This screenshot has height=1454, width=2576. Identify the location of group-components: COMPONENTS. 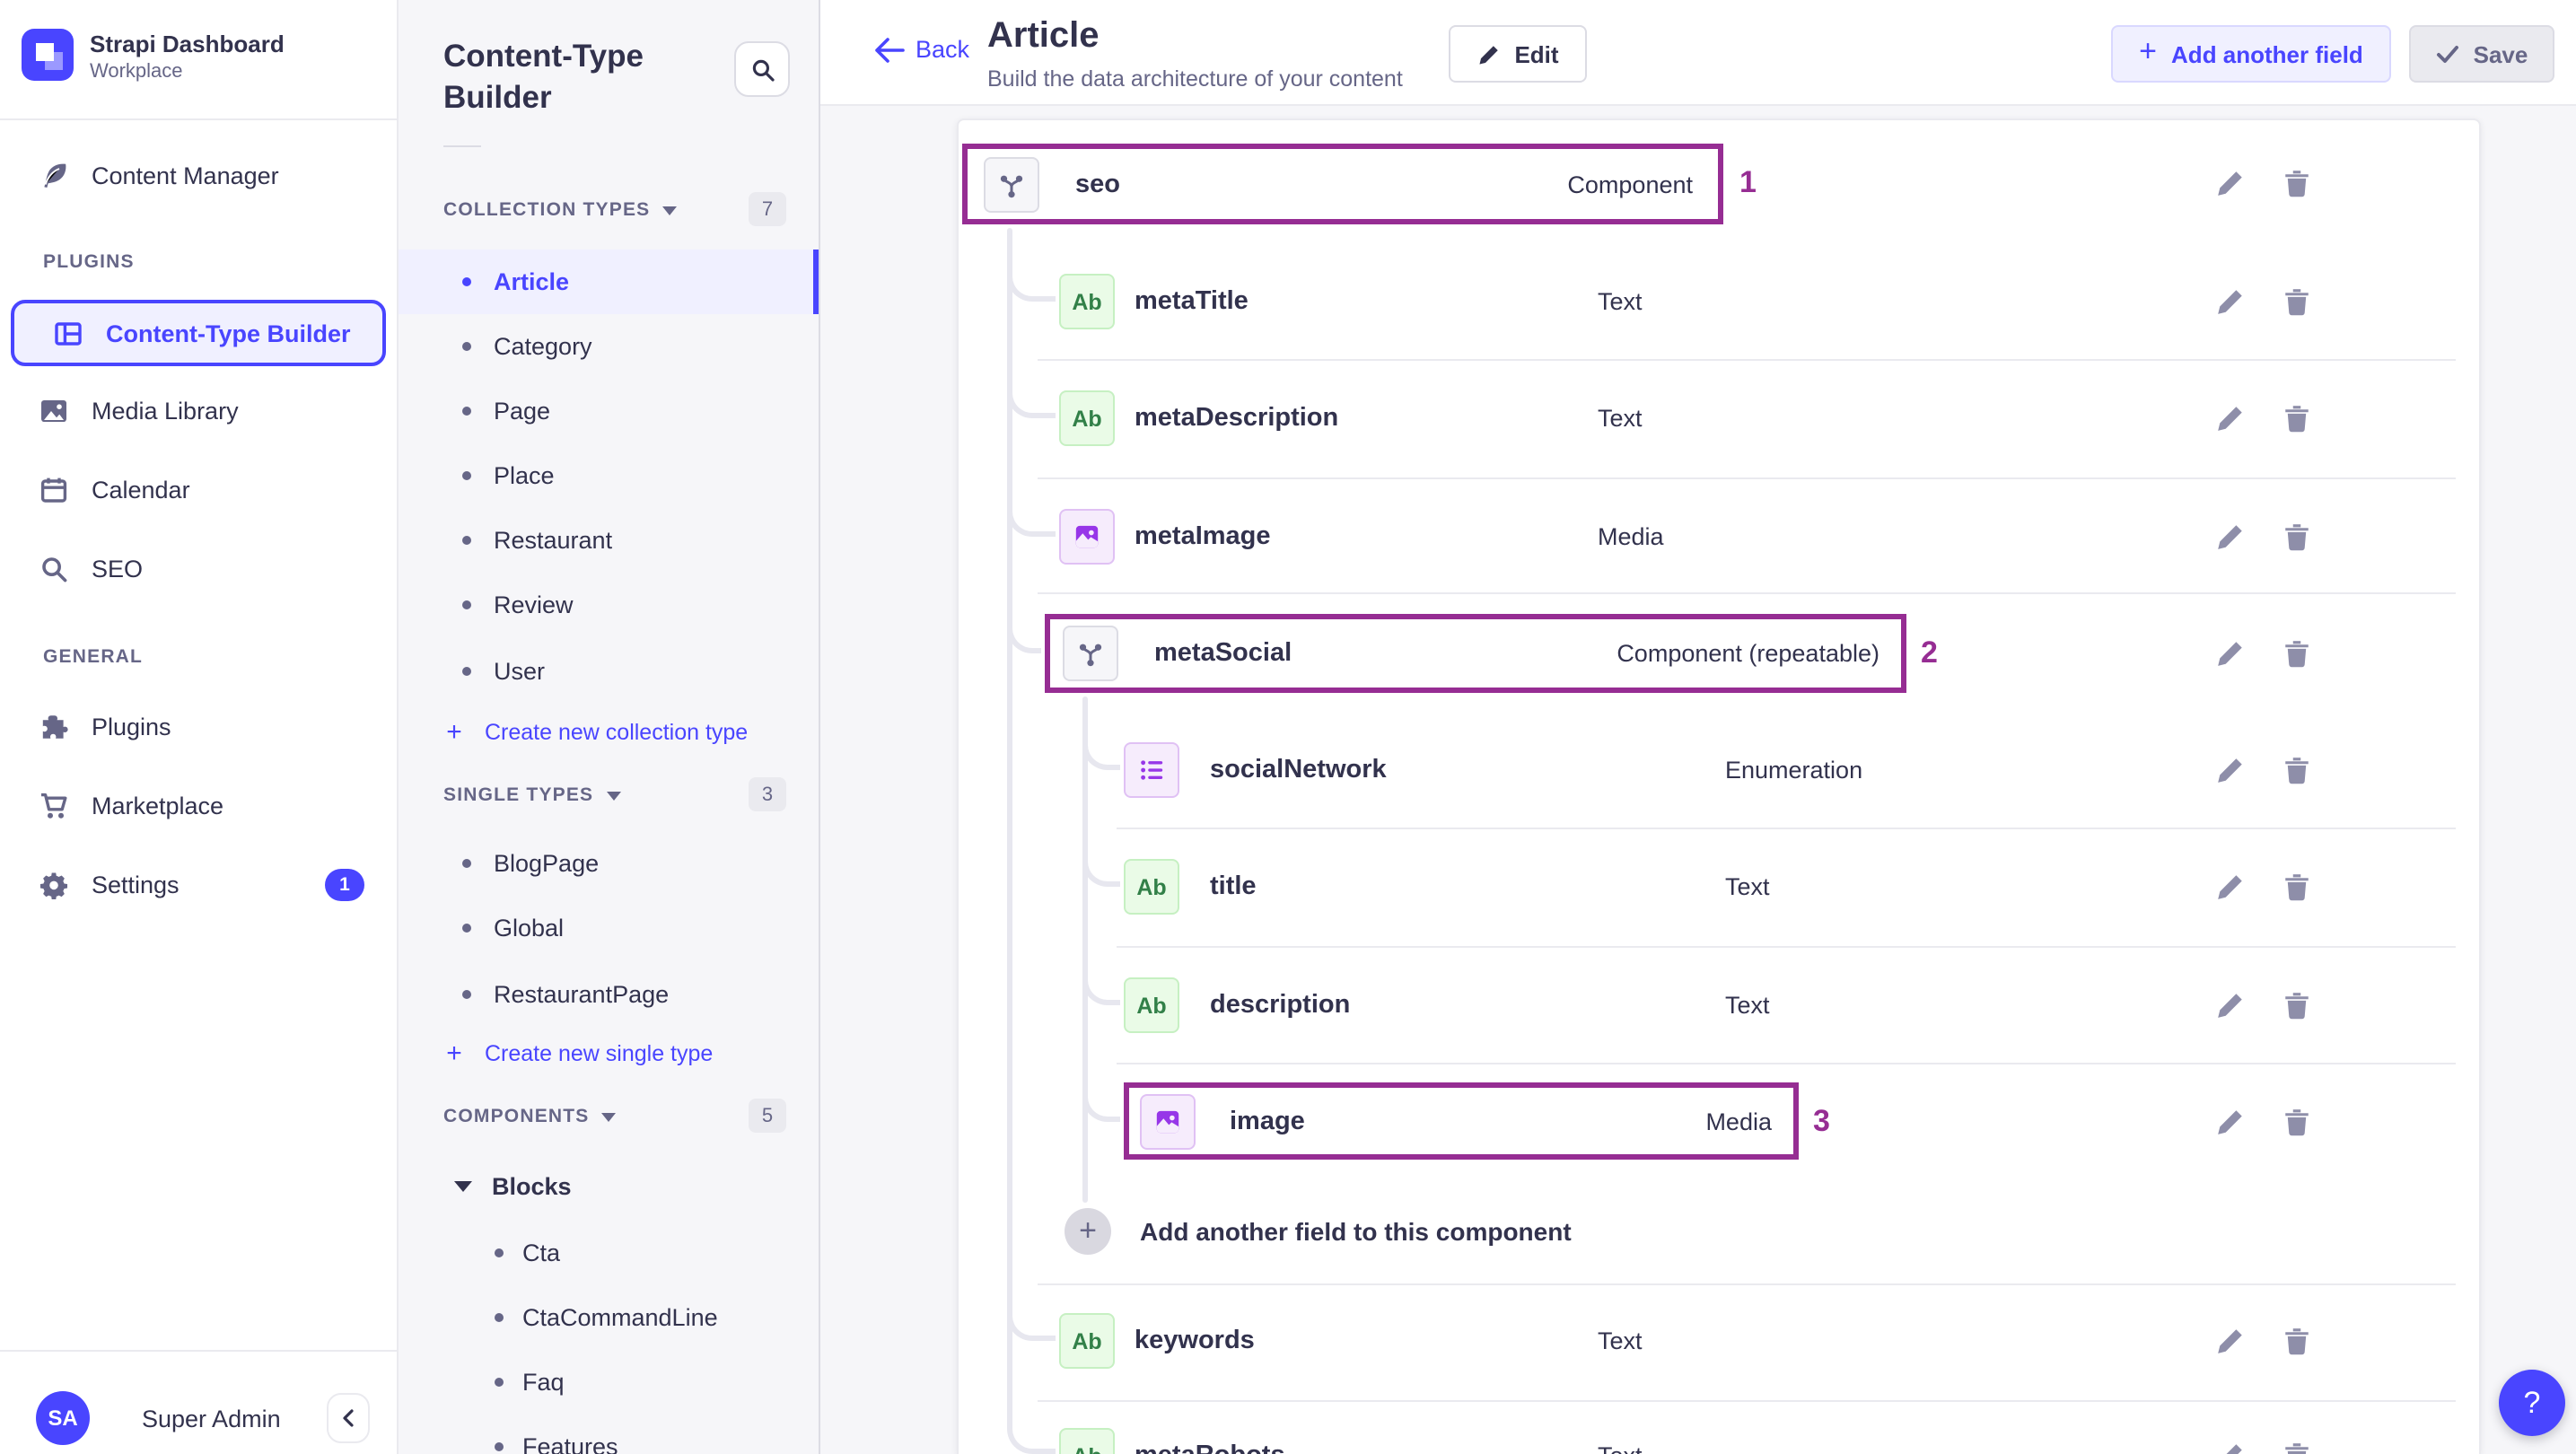
(530, 1116).